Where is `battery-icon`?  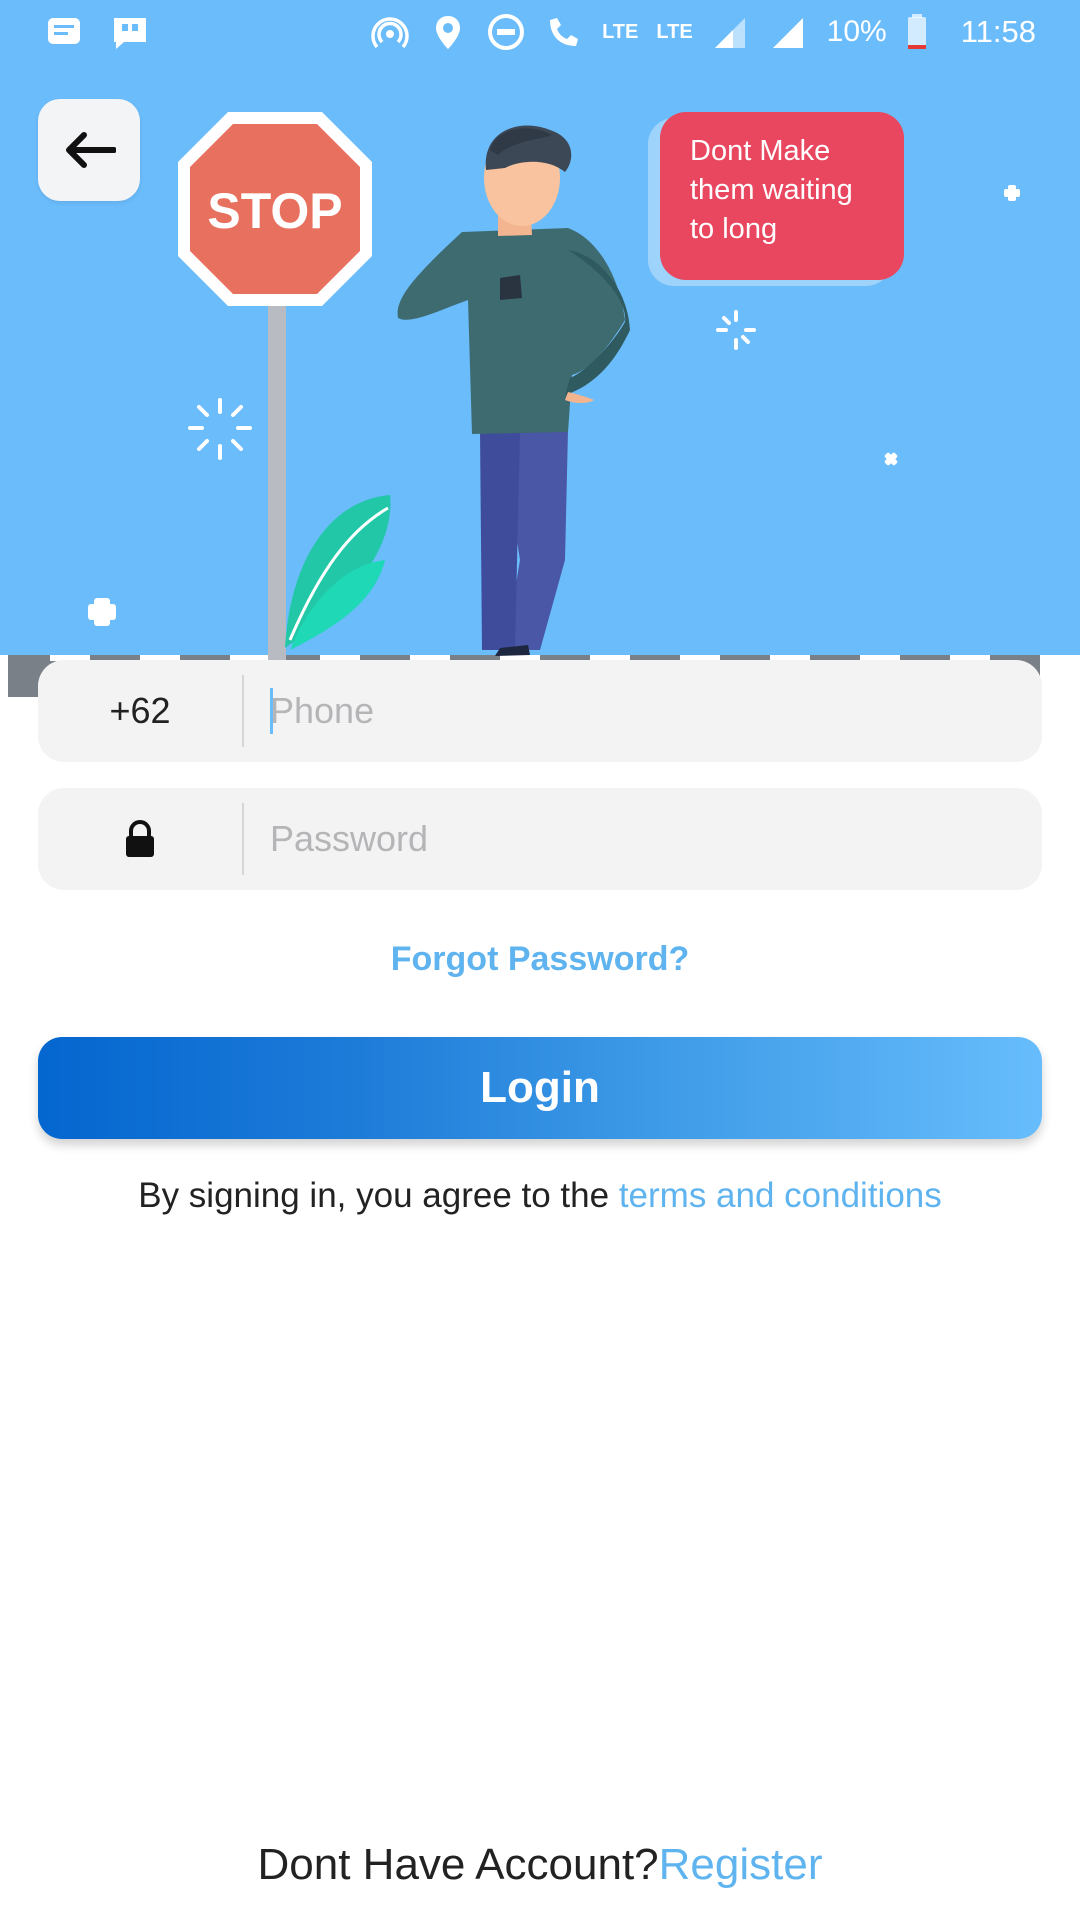 battery-icon is located at coordinates (916, 31).